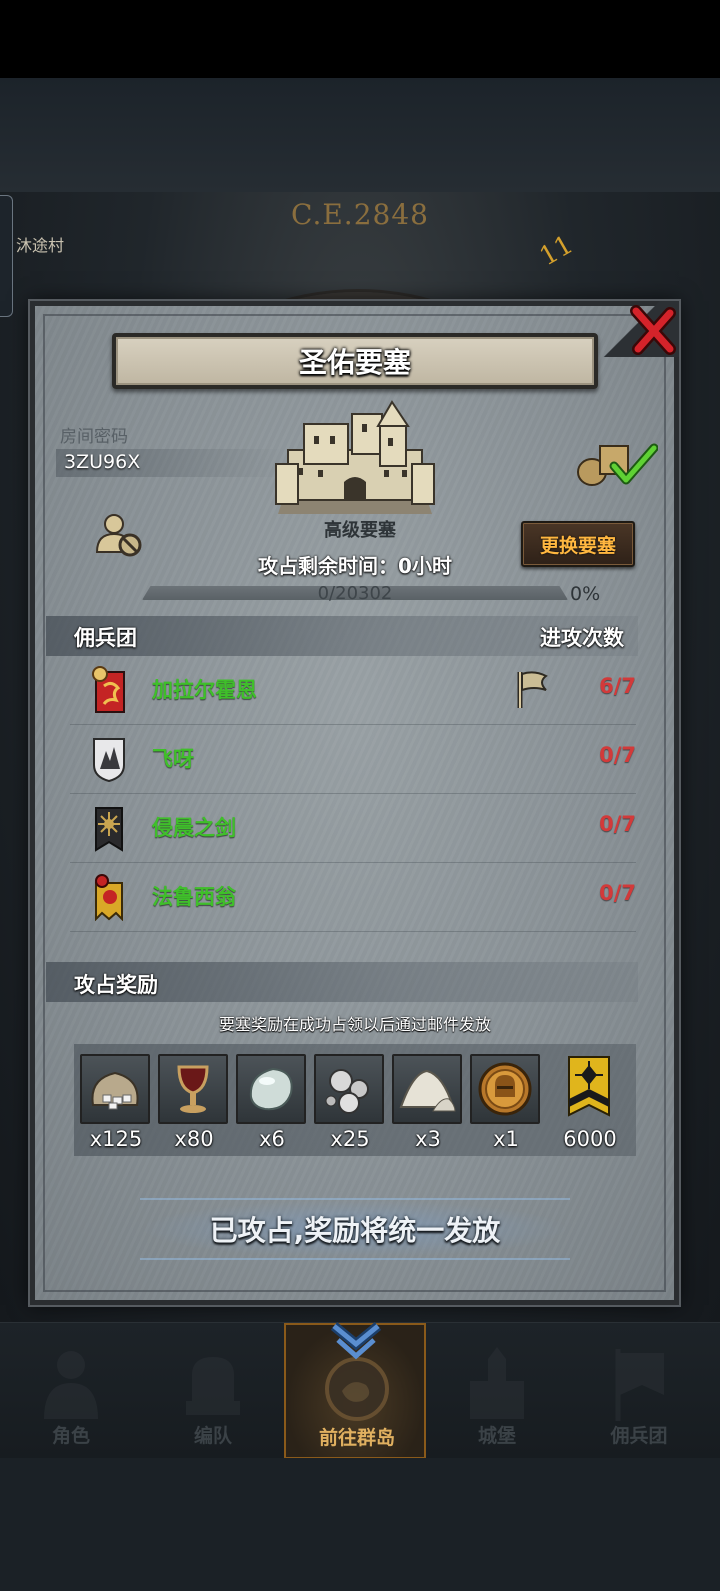  I want to click on reward-item: x80, so click(194, 1102).